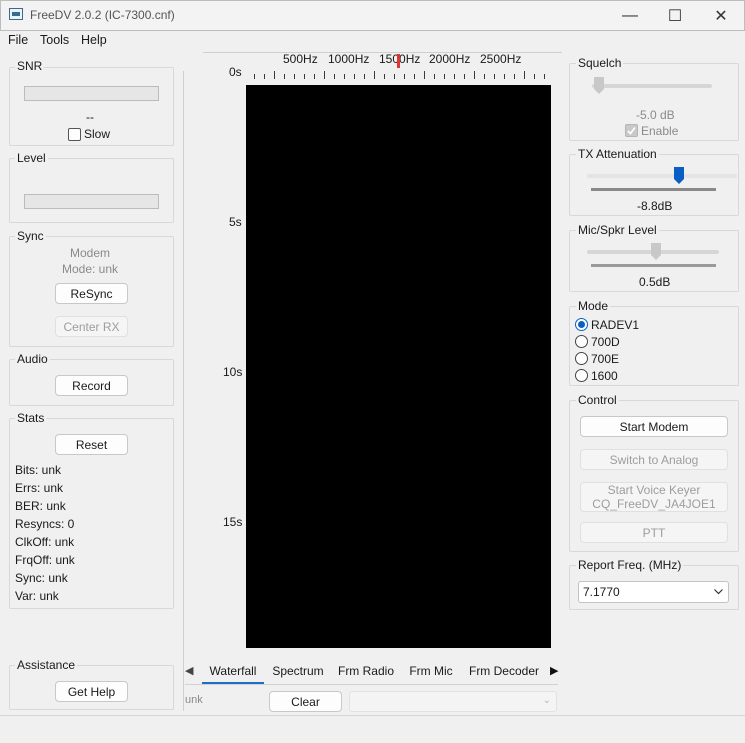 The width and height of the screenshot is (745, 743). Describe the element at coordinates (721, 15) in the screenshot. I see `close-button: ✕` at that location.